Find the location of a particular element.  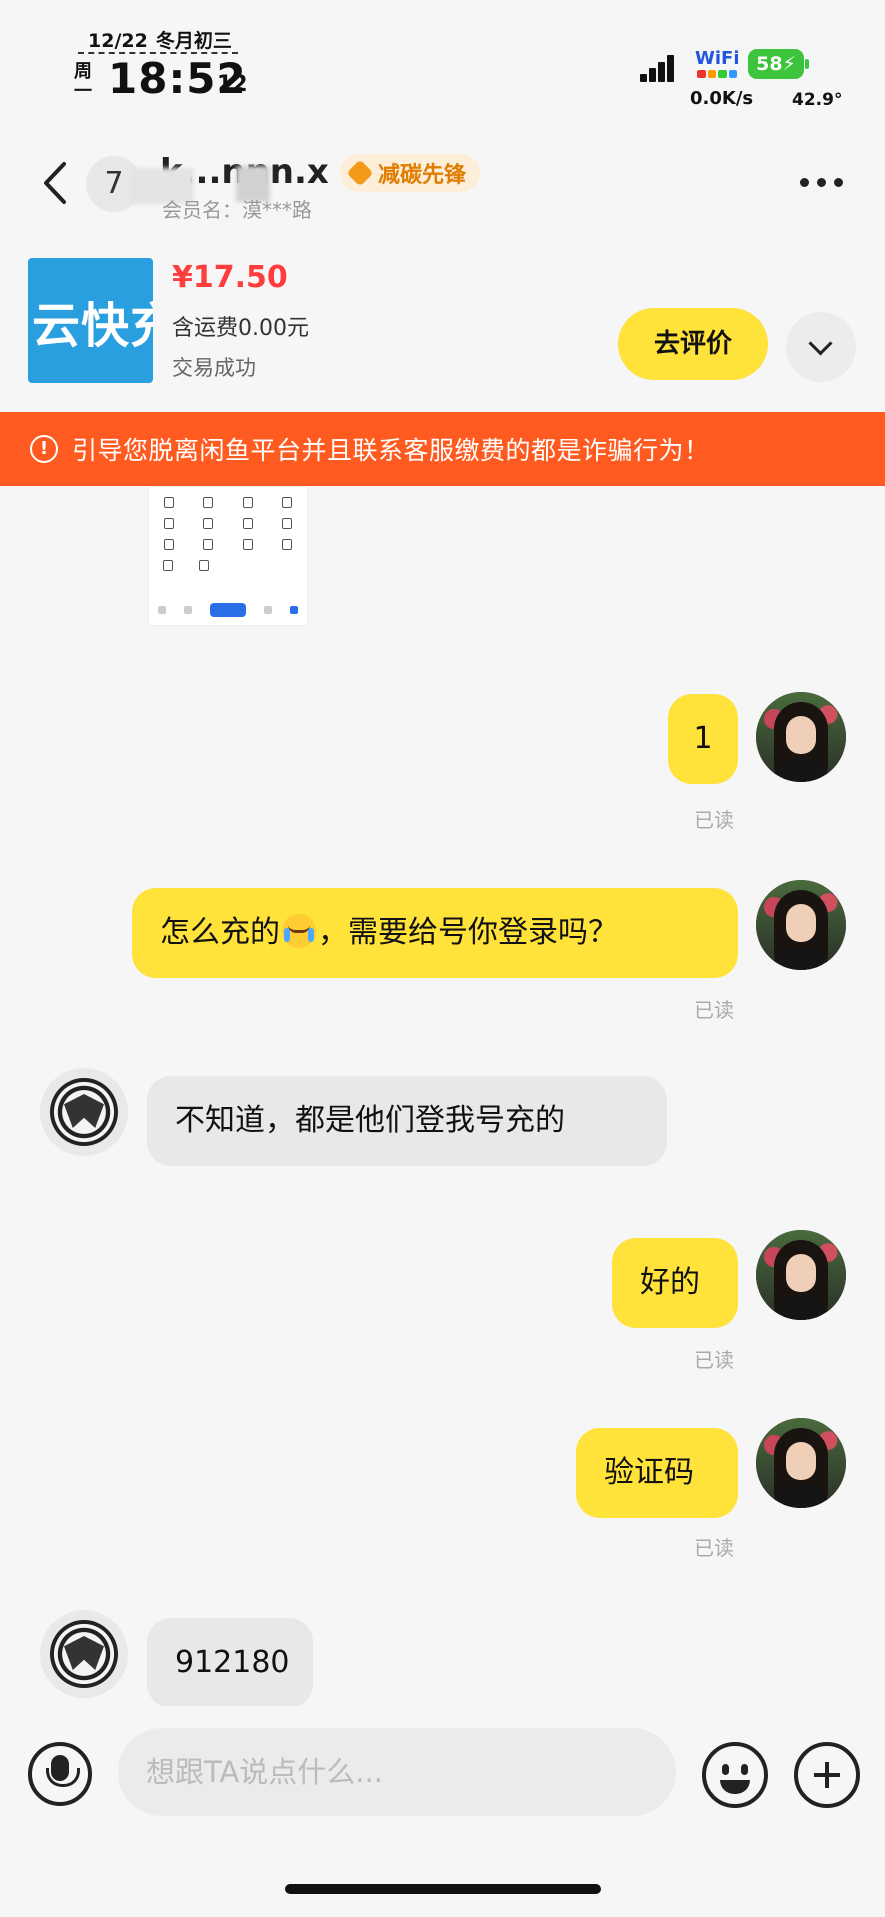

battery-icon: 58⚡ is located at coordinates (778, 64).